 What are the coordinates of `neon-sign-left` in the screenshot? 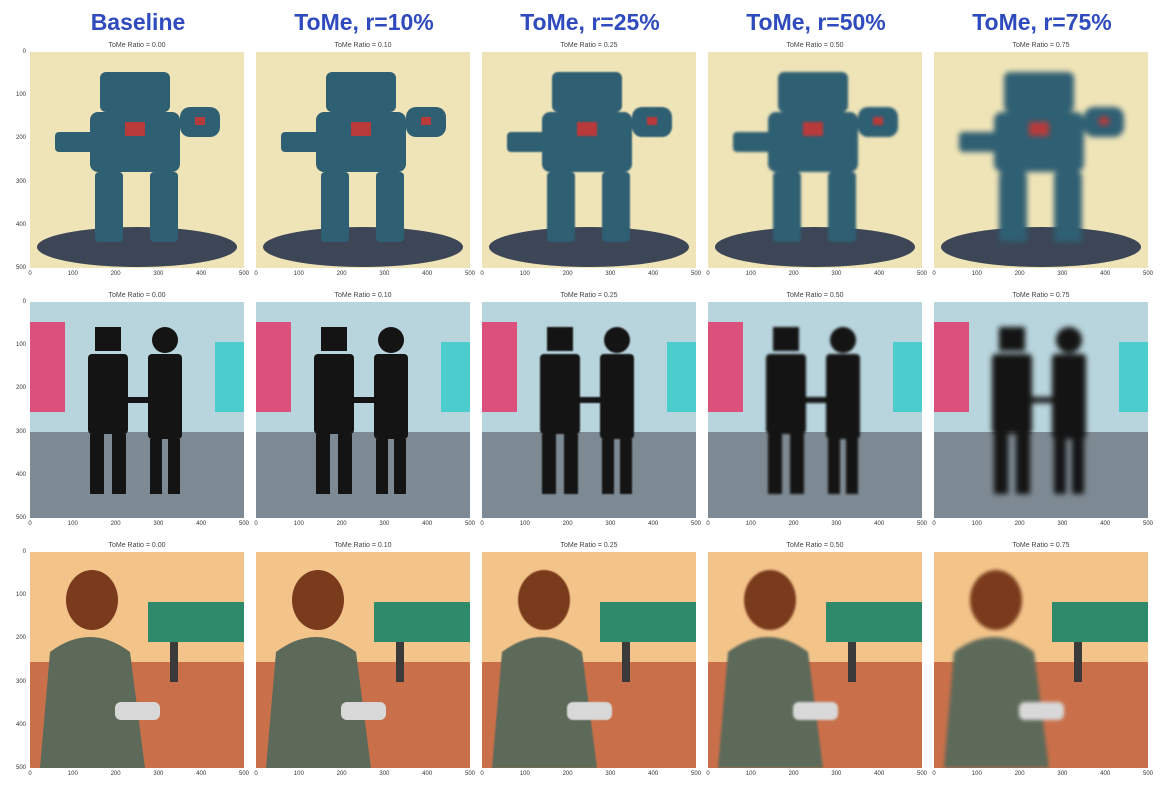 It's located at (725, 367).